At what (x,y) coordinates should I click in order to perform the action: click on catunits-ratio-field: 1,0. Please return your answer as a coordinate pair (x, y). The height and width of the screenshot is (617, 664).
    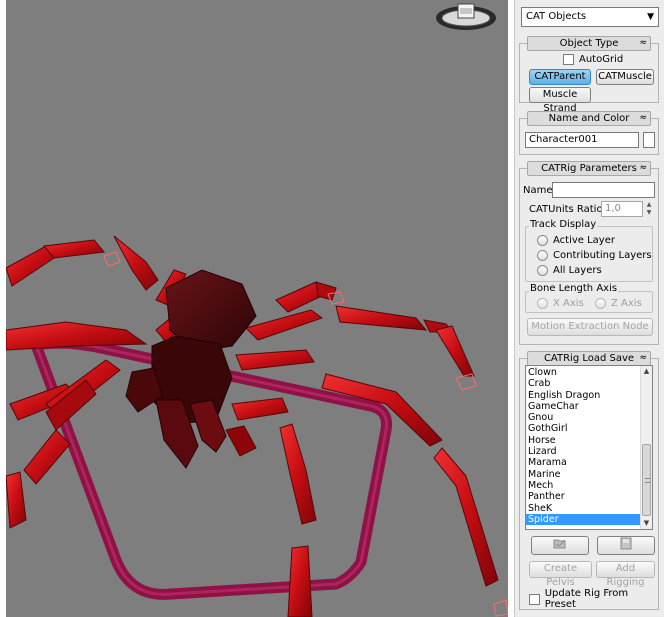
    Looking at the image, I should click on (622, 209).